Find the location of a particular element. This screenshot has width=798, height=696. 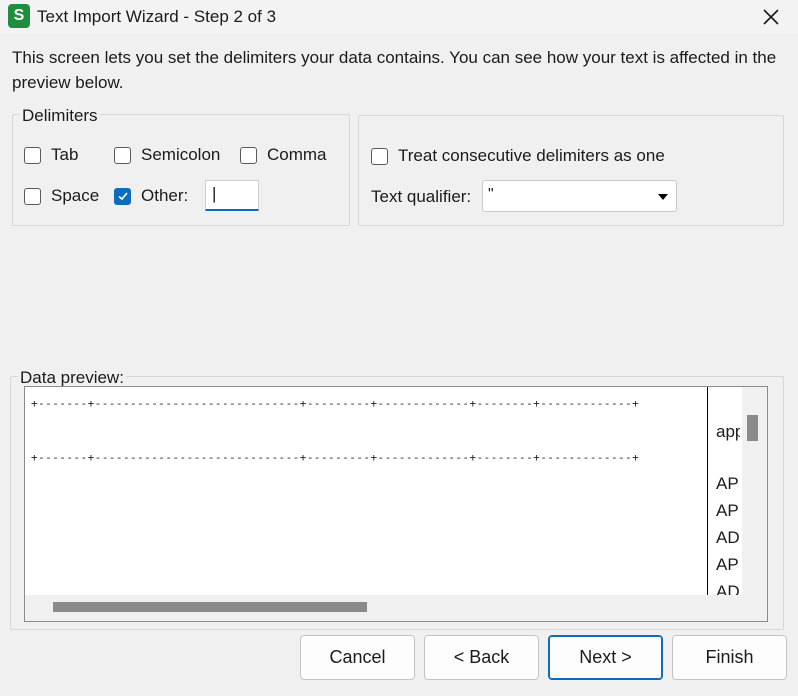

consecutive-delimiters-label: Treat consecutive delimiters as one is located at coordinates (531, 155).